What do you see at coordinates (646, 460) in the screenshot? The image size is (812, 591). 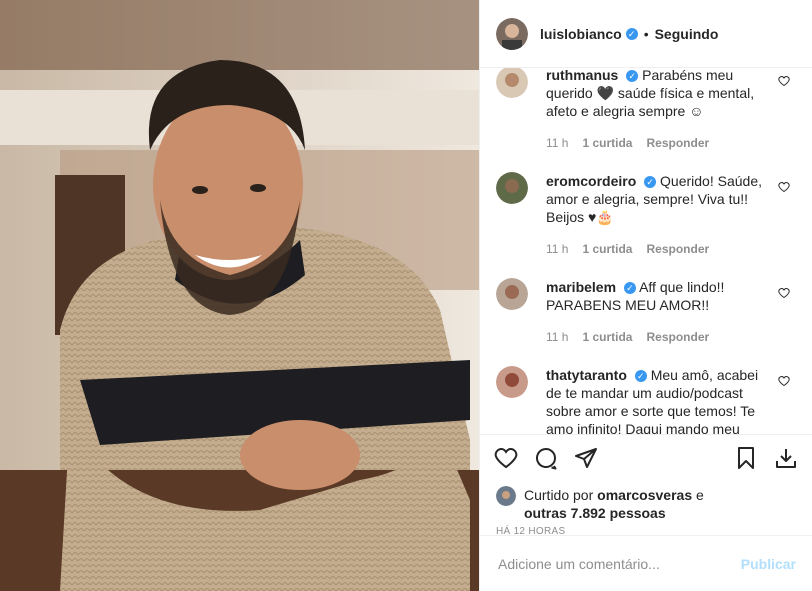 I see `post-actions` at bounding box center [646, 460].